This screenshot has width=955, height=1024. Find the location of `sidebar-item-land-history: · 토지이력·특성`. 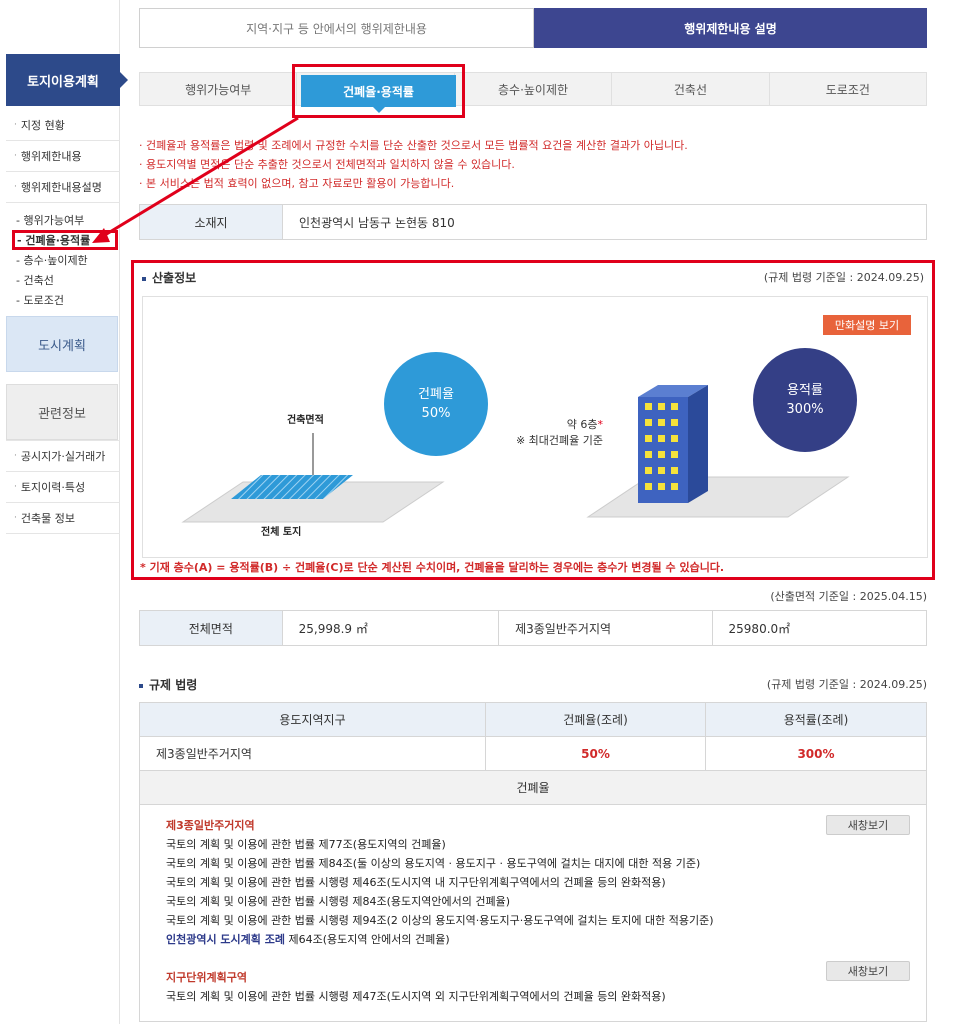

sidebar-item-land-history: · 토지이력·특성 is located at coordinates (63, 487).